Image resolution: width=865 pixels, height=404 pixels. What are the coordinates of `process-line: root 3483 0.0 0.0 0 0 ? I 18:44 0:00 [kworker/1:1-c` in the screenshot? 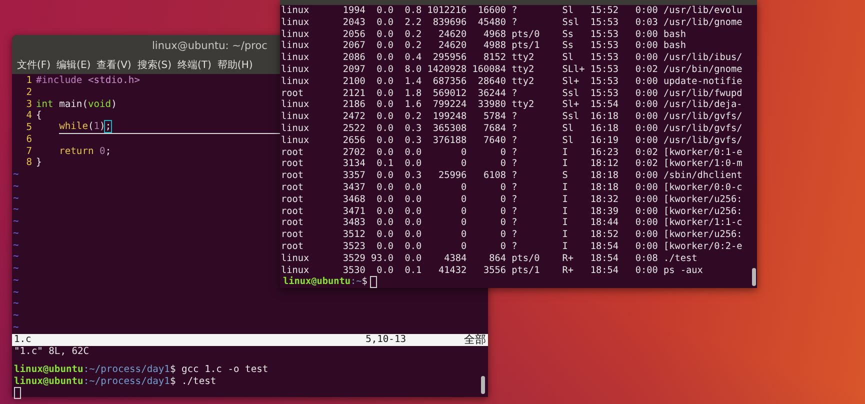 It's located at (511, 223).